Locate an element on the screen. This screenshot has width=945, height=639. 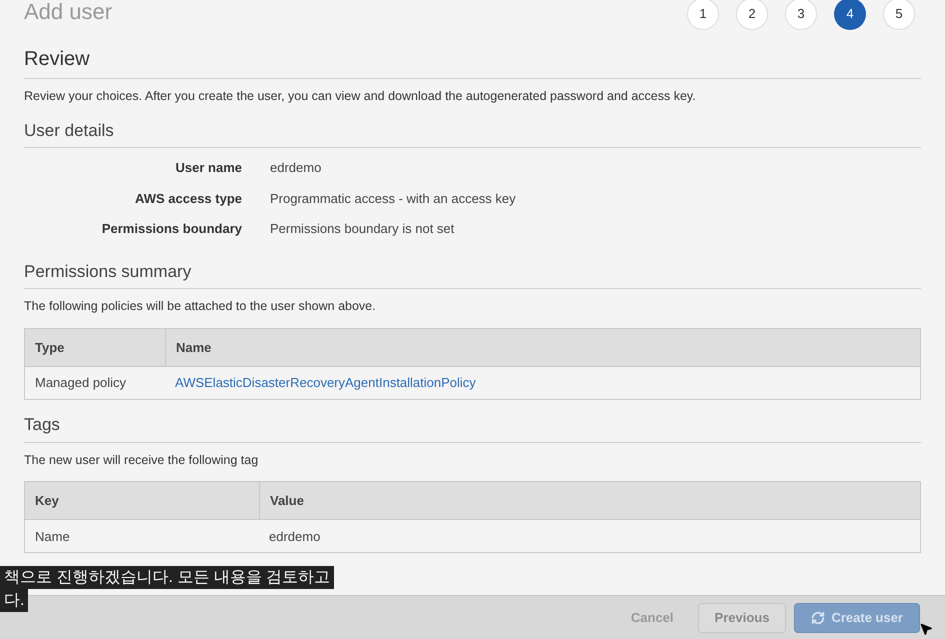
field-label: User name is located at coordinates (208, 168).